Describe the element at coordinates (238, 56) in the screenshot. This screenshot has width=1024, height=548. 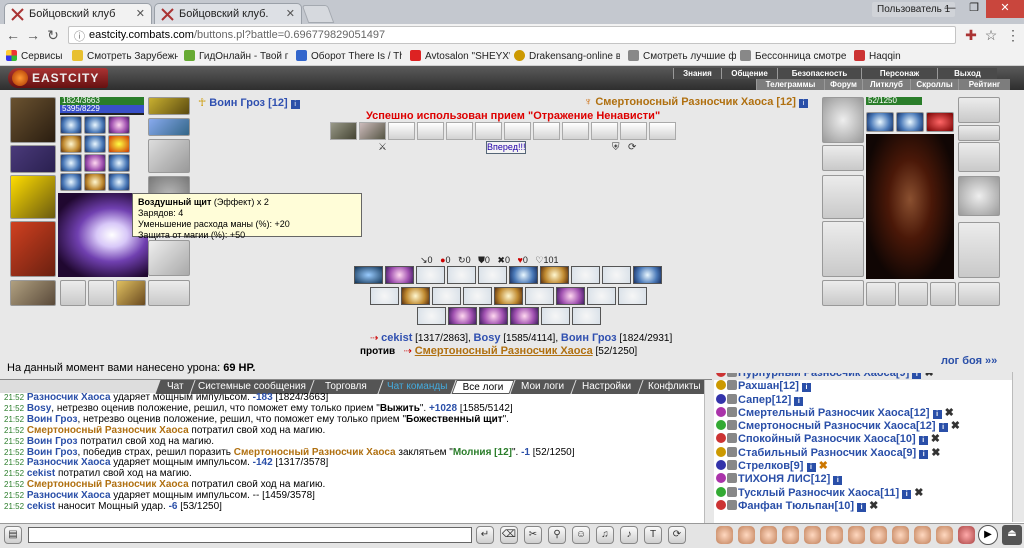
I see `bookmark-3: ГидОнлайн - Твой г` at that location.